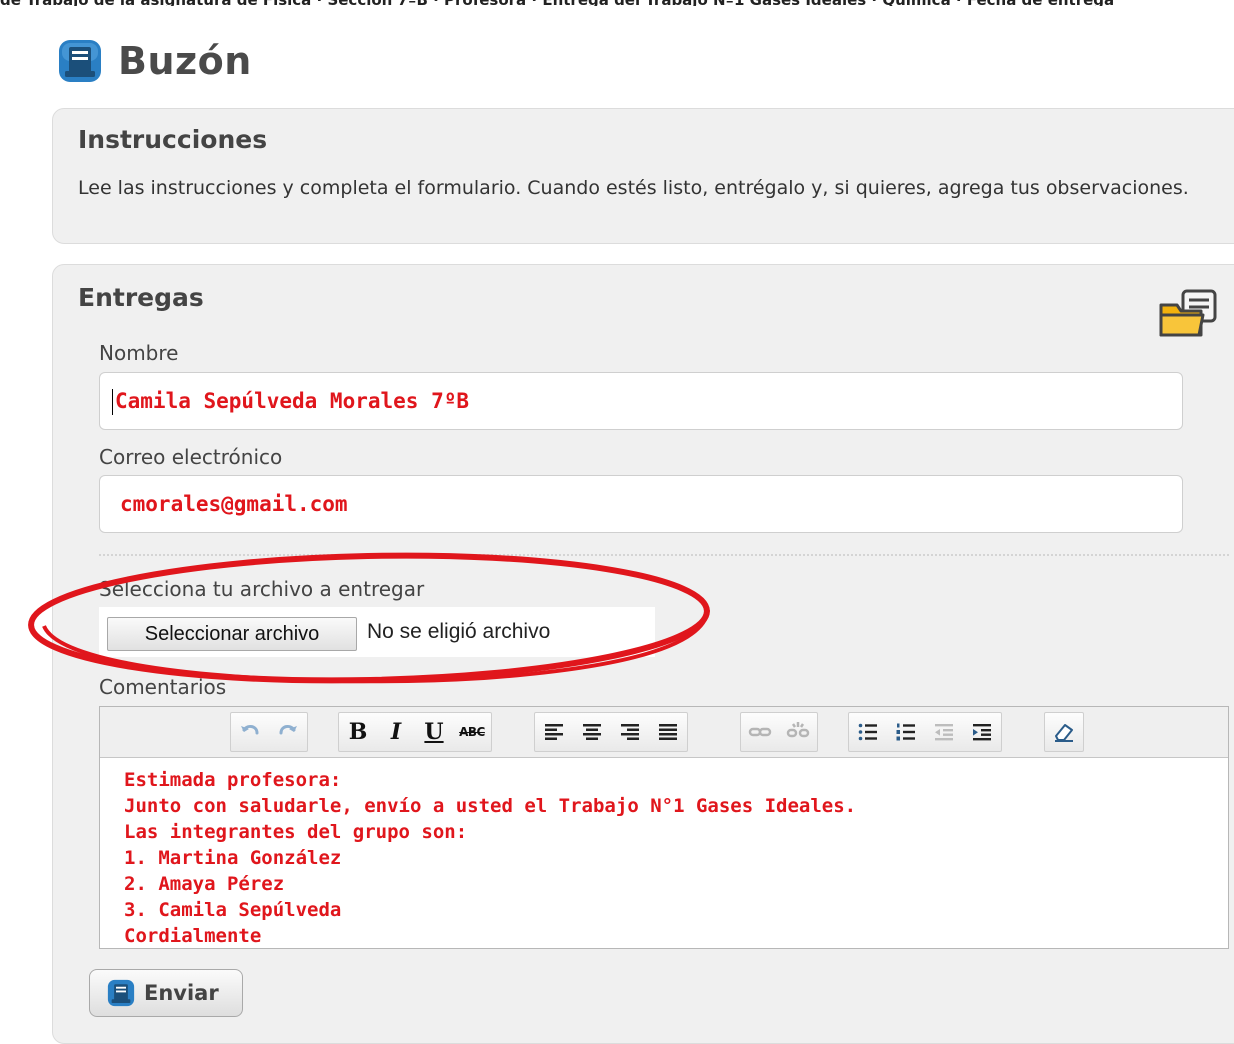  I want to click on name-label: Nombre, so click(139, 353).